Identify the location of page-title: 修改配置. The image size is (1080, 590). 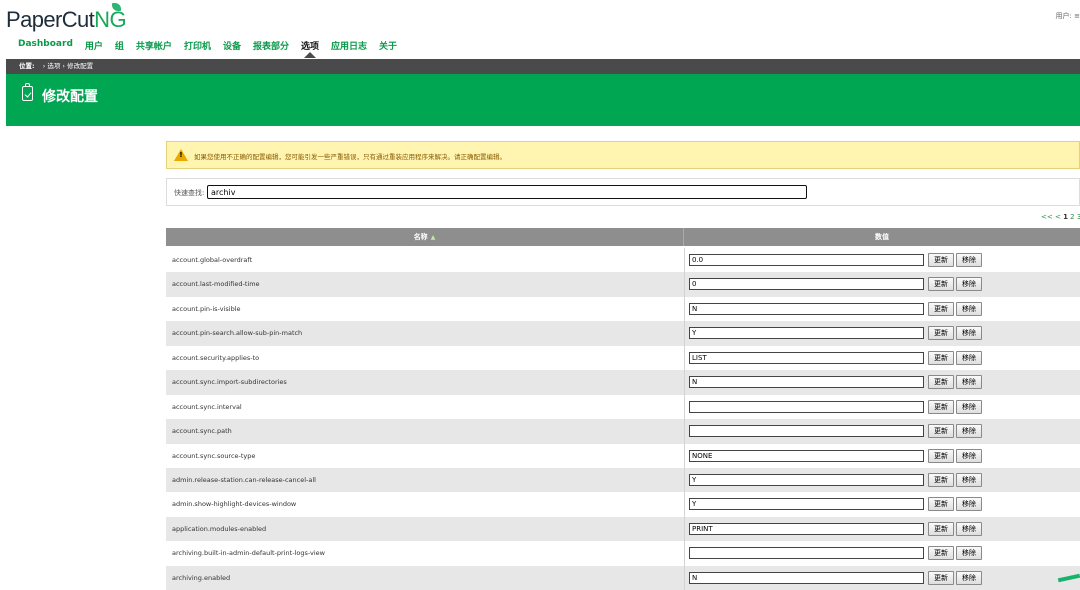
(70, 97).